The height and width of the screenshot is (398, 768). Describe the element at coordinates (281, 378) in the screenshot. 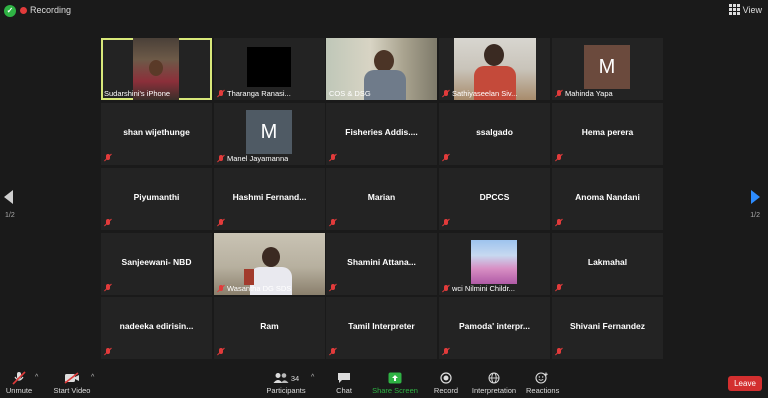

I see `participants-icon` at that location.